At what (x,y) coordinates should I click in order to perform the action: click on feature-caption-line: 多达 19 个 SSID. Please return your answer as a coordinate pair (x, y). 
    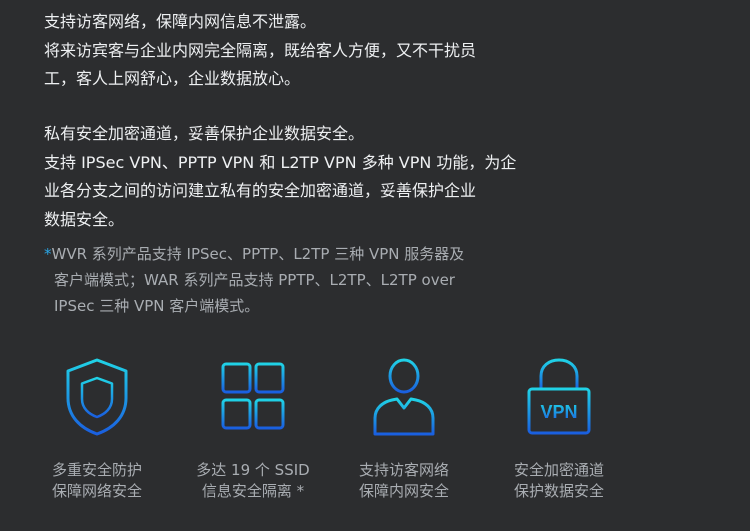
    Looking at the image, I should click on (253, 470).